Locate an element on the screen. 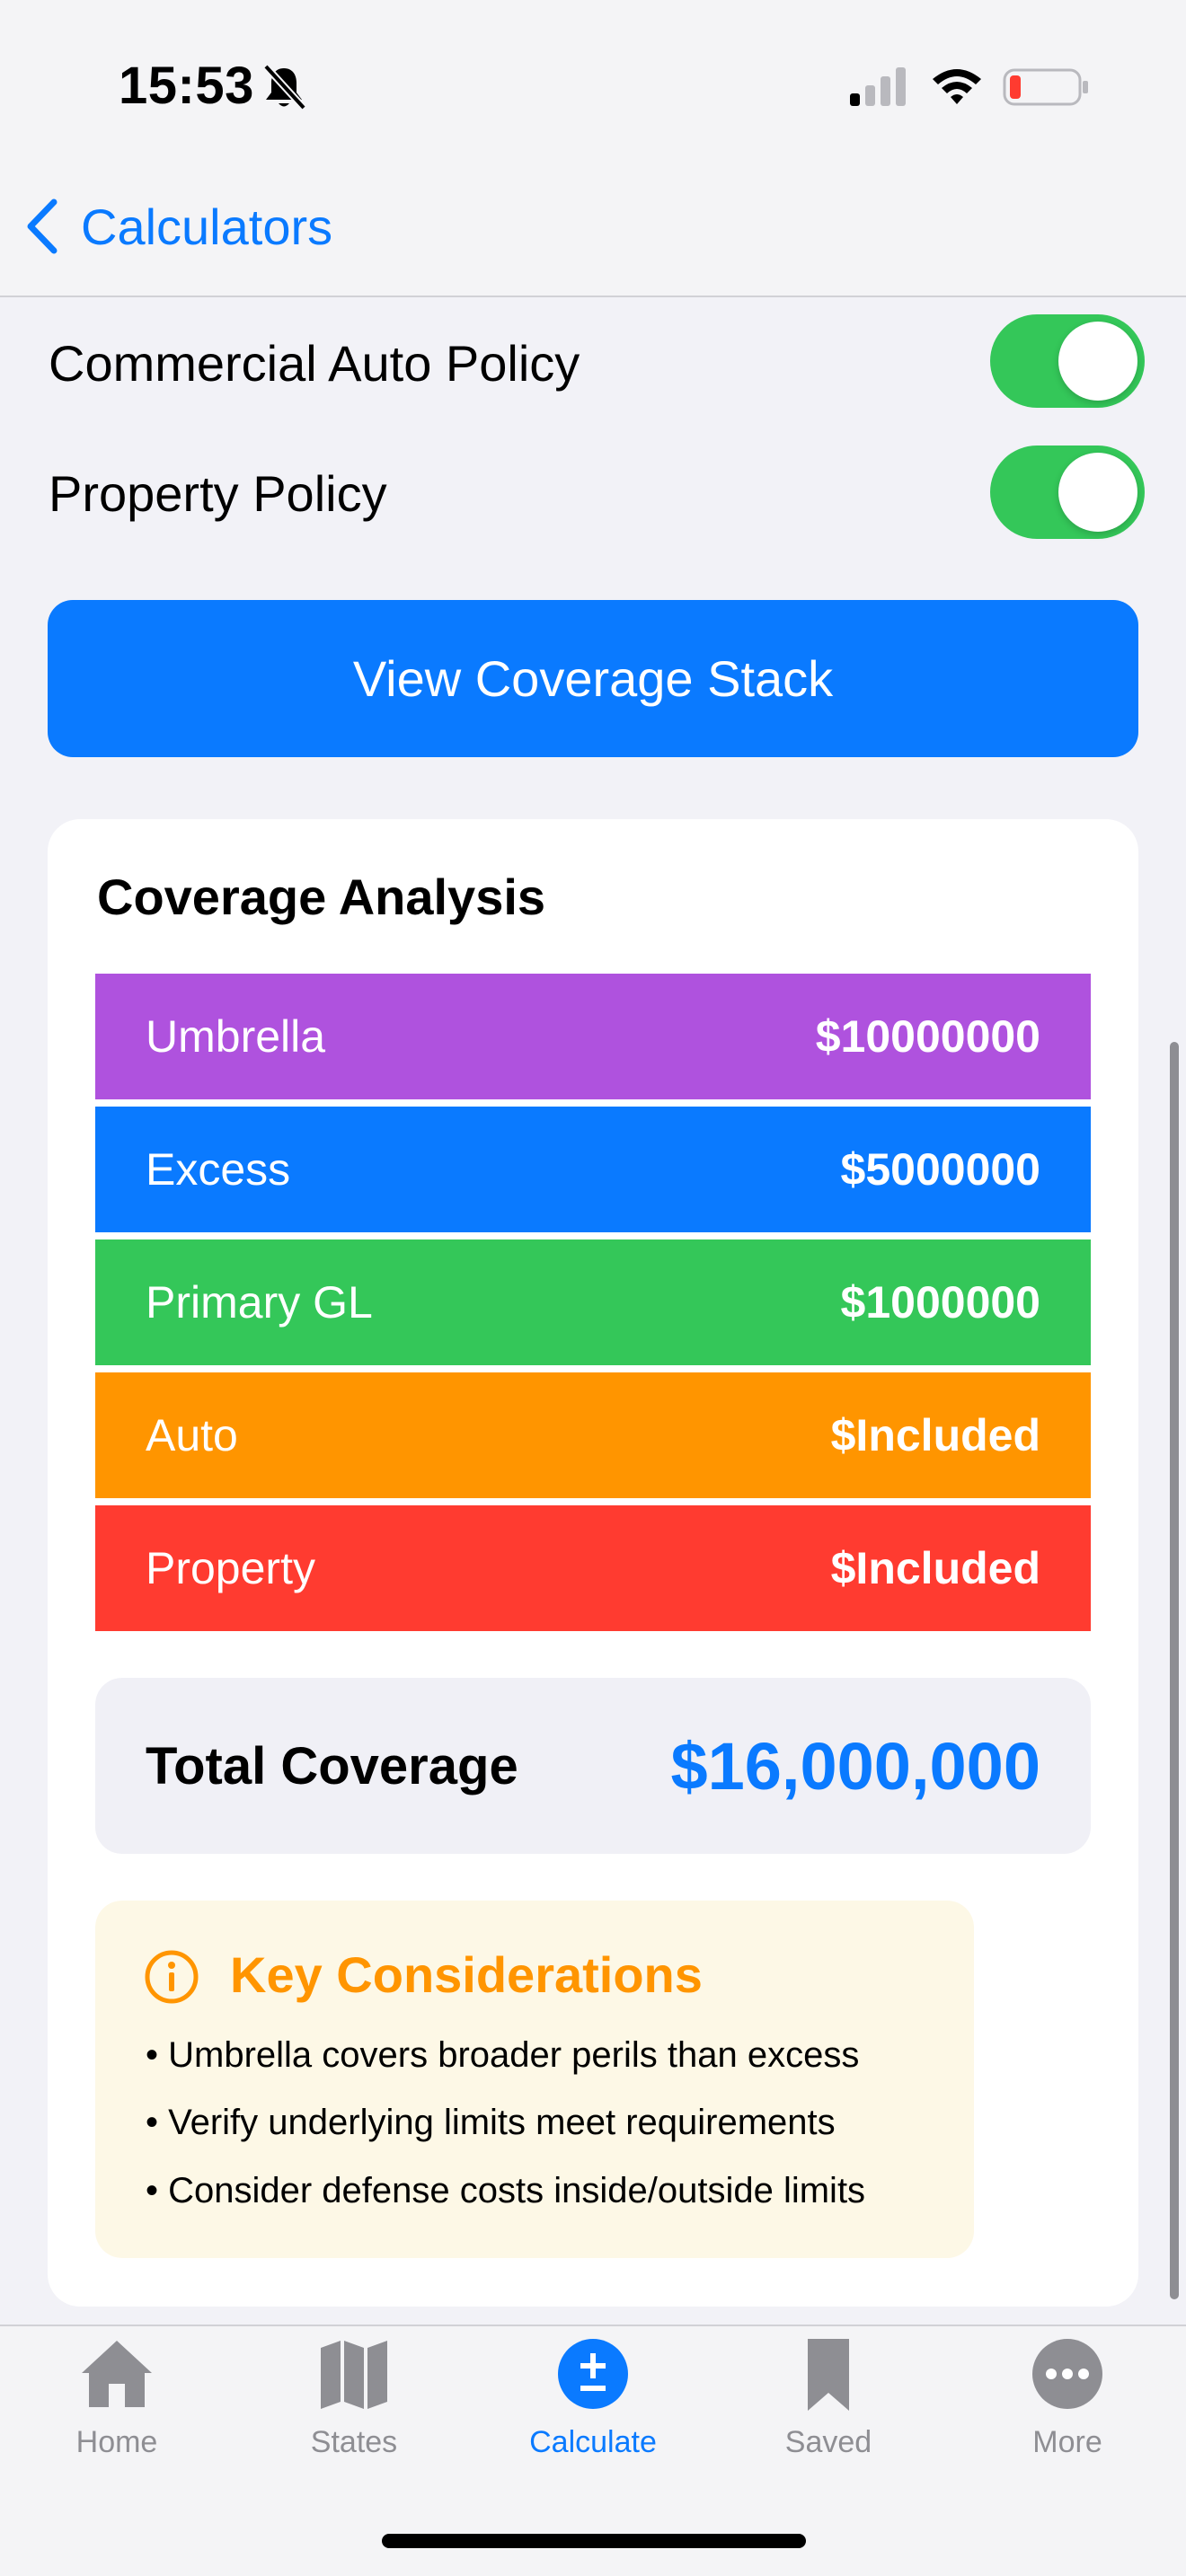 This screenshot has width=1186, height=2576. total-coverage-label: Total Coverage is located at coordinates (332, 1765).